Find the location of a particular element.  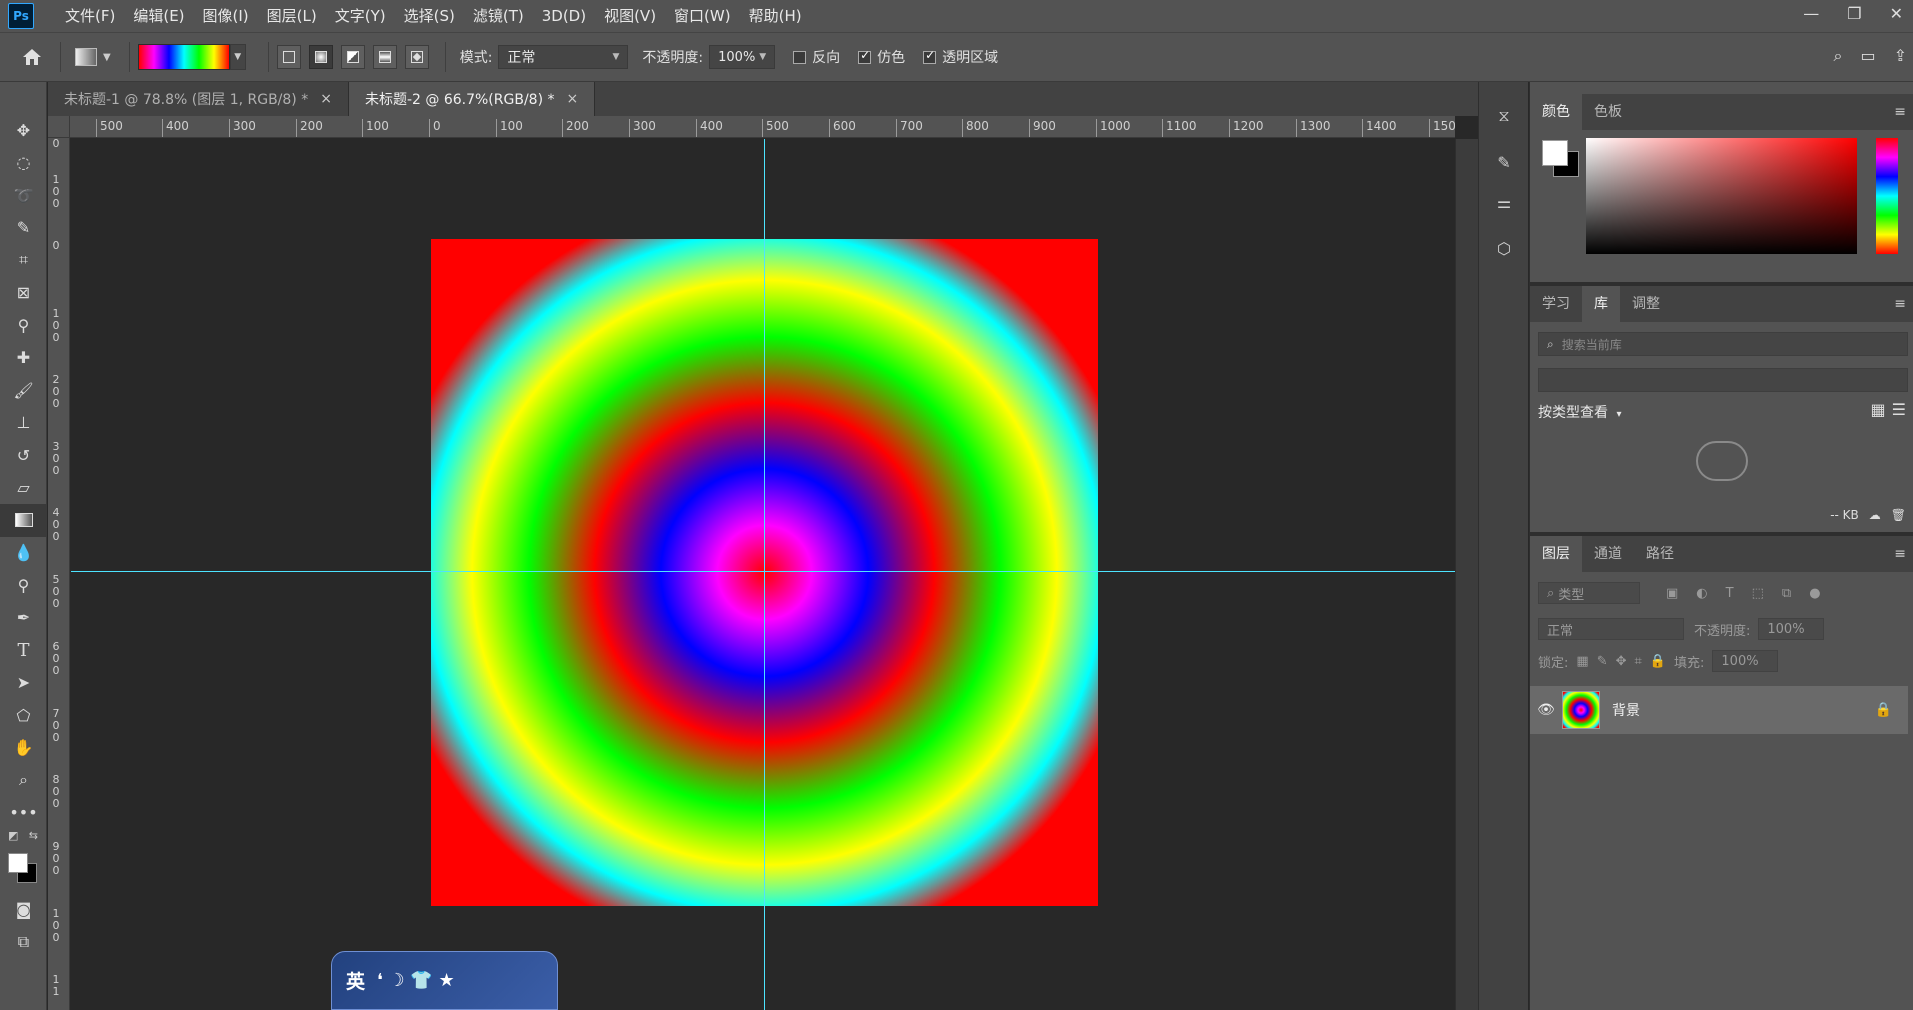

filter-pixel-icon: ▣ is located at coordinates (1672, 593).